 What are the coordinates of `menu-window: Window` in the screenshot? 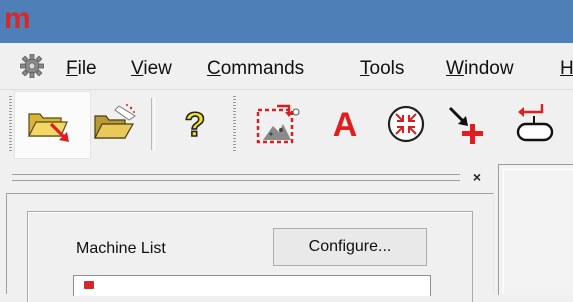 It's located at (480, 69).